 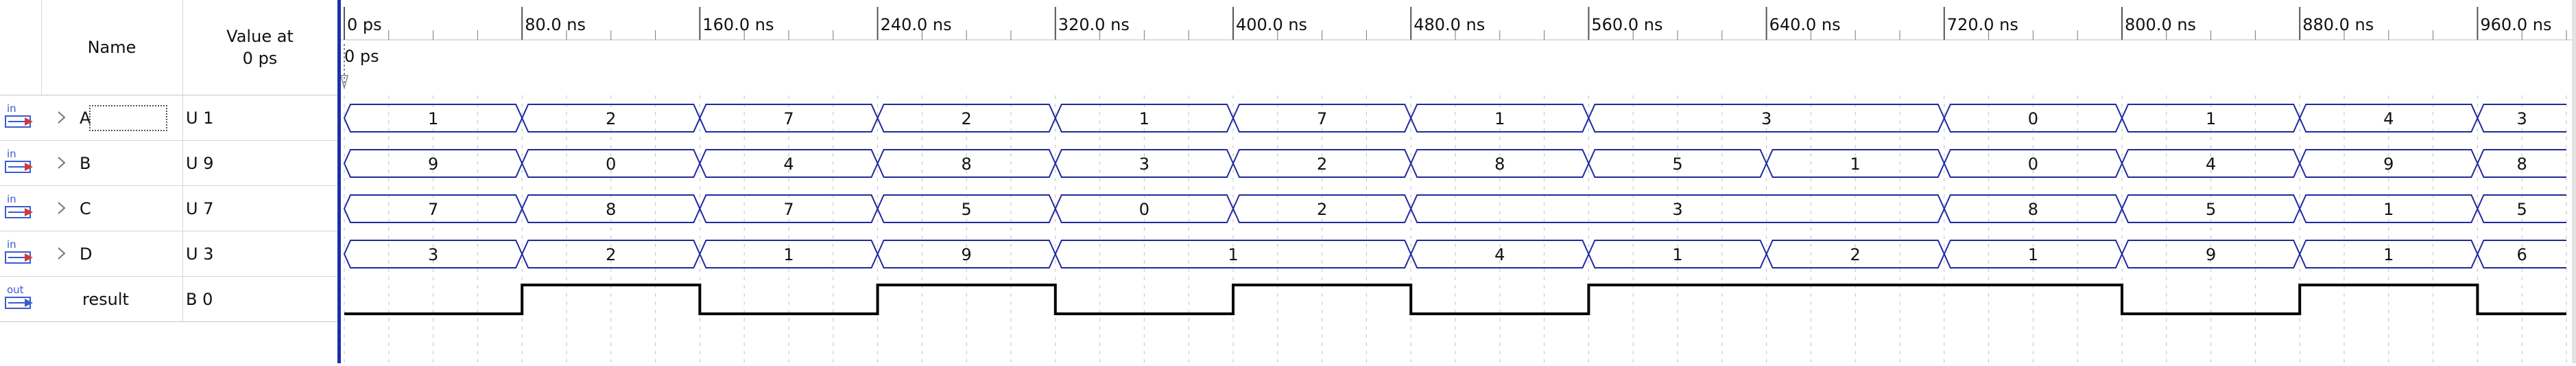 I want to click on tick-label: 160.0 ns, so click(x=738, y=25).